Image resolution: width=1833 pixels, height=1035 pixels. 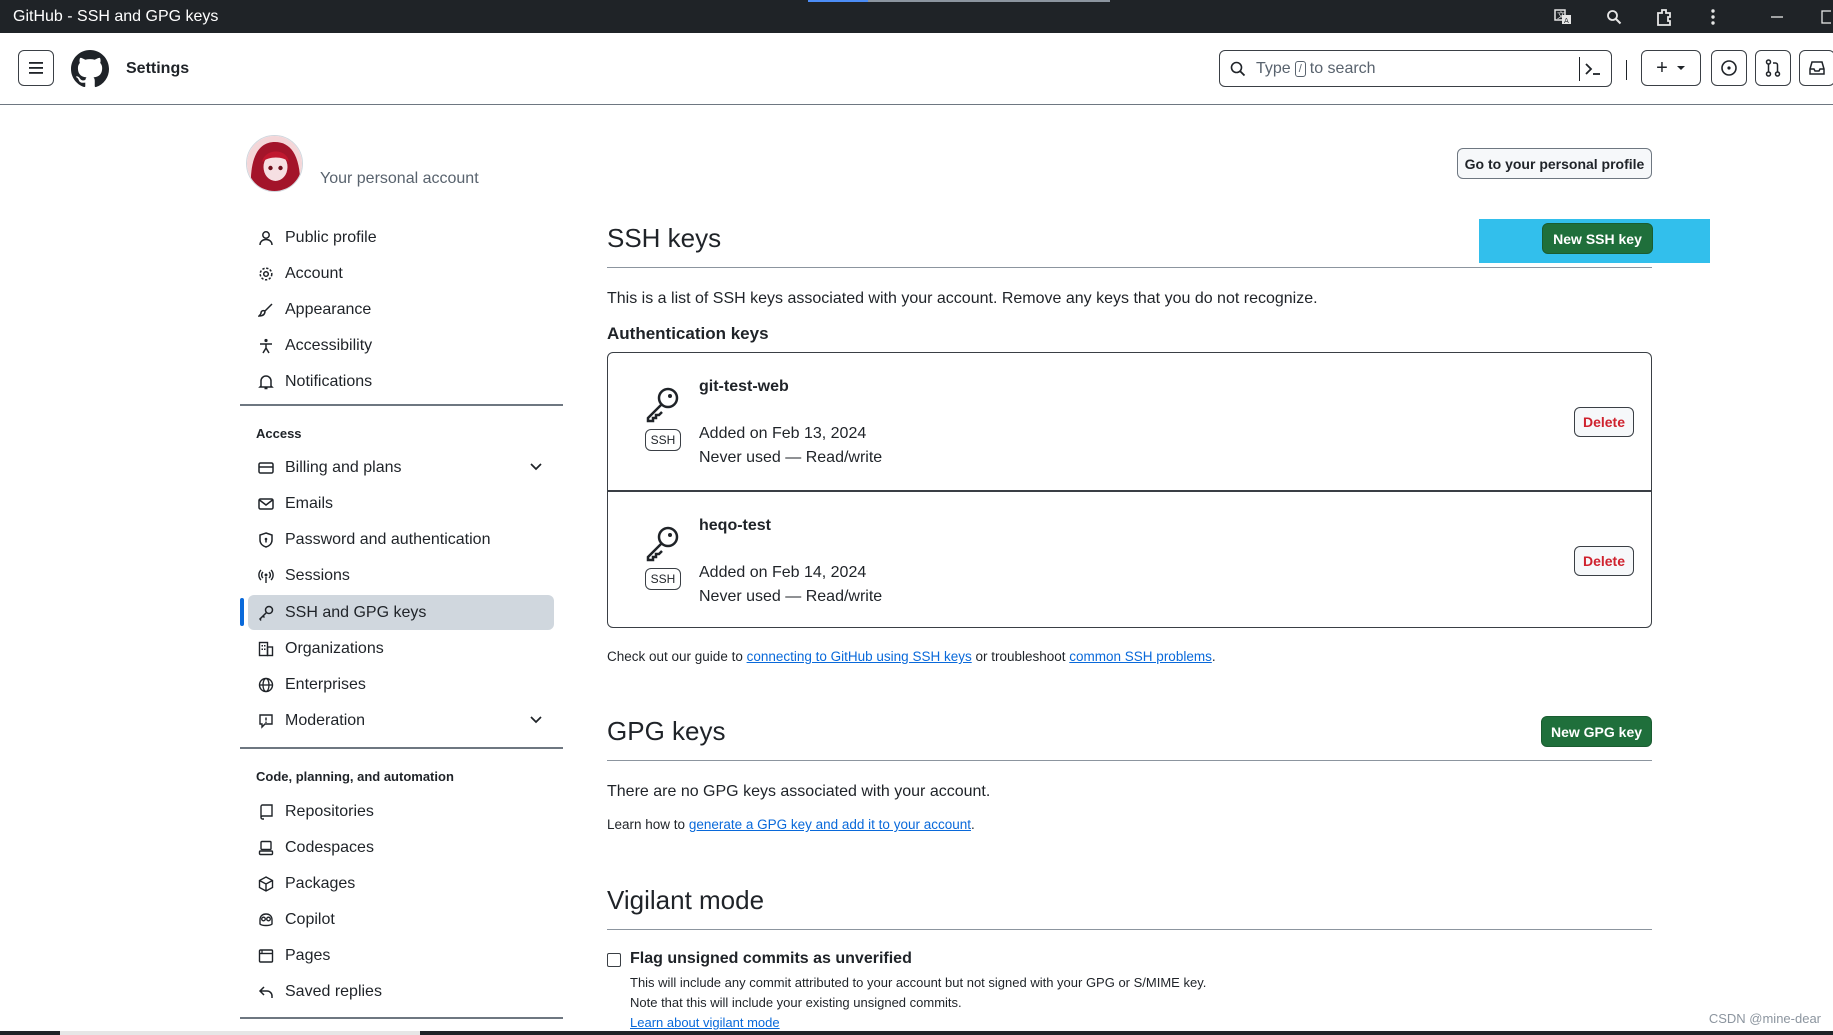 I want to click on ssh-key-usage: Never used — Read/write, so click(x=791, y=457).